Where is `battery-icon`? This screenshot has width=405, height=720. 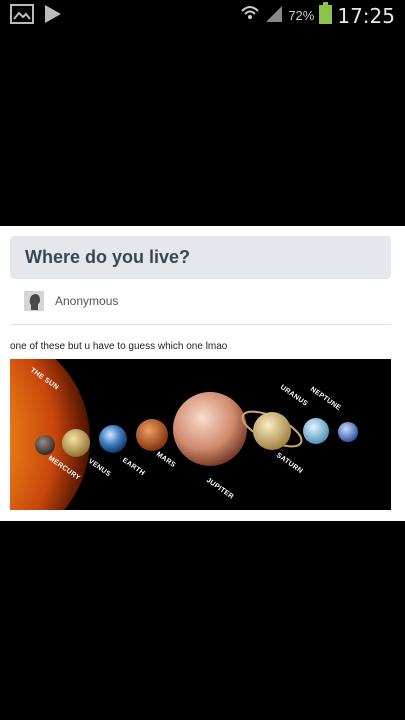 battery-icon is located at coordinates (326, 15).